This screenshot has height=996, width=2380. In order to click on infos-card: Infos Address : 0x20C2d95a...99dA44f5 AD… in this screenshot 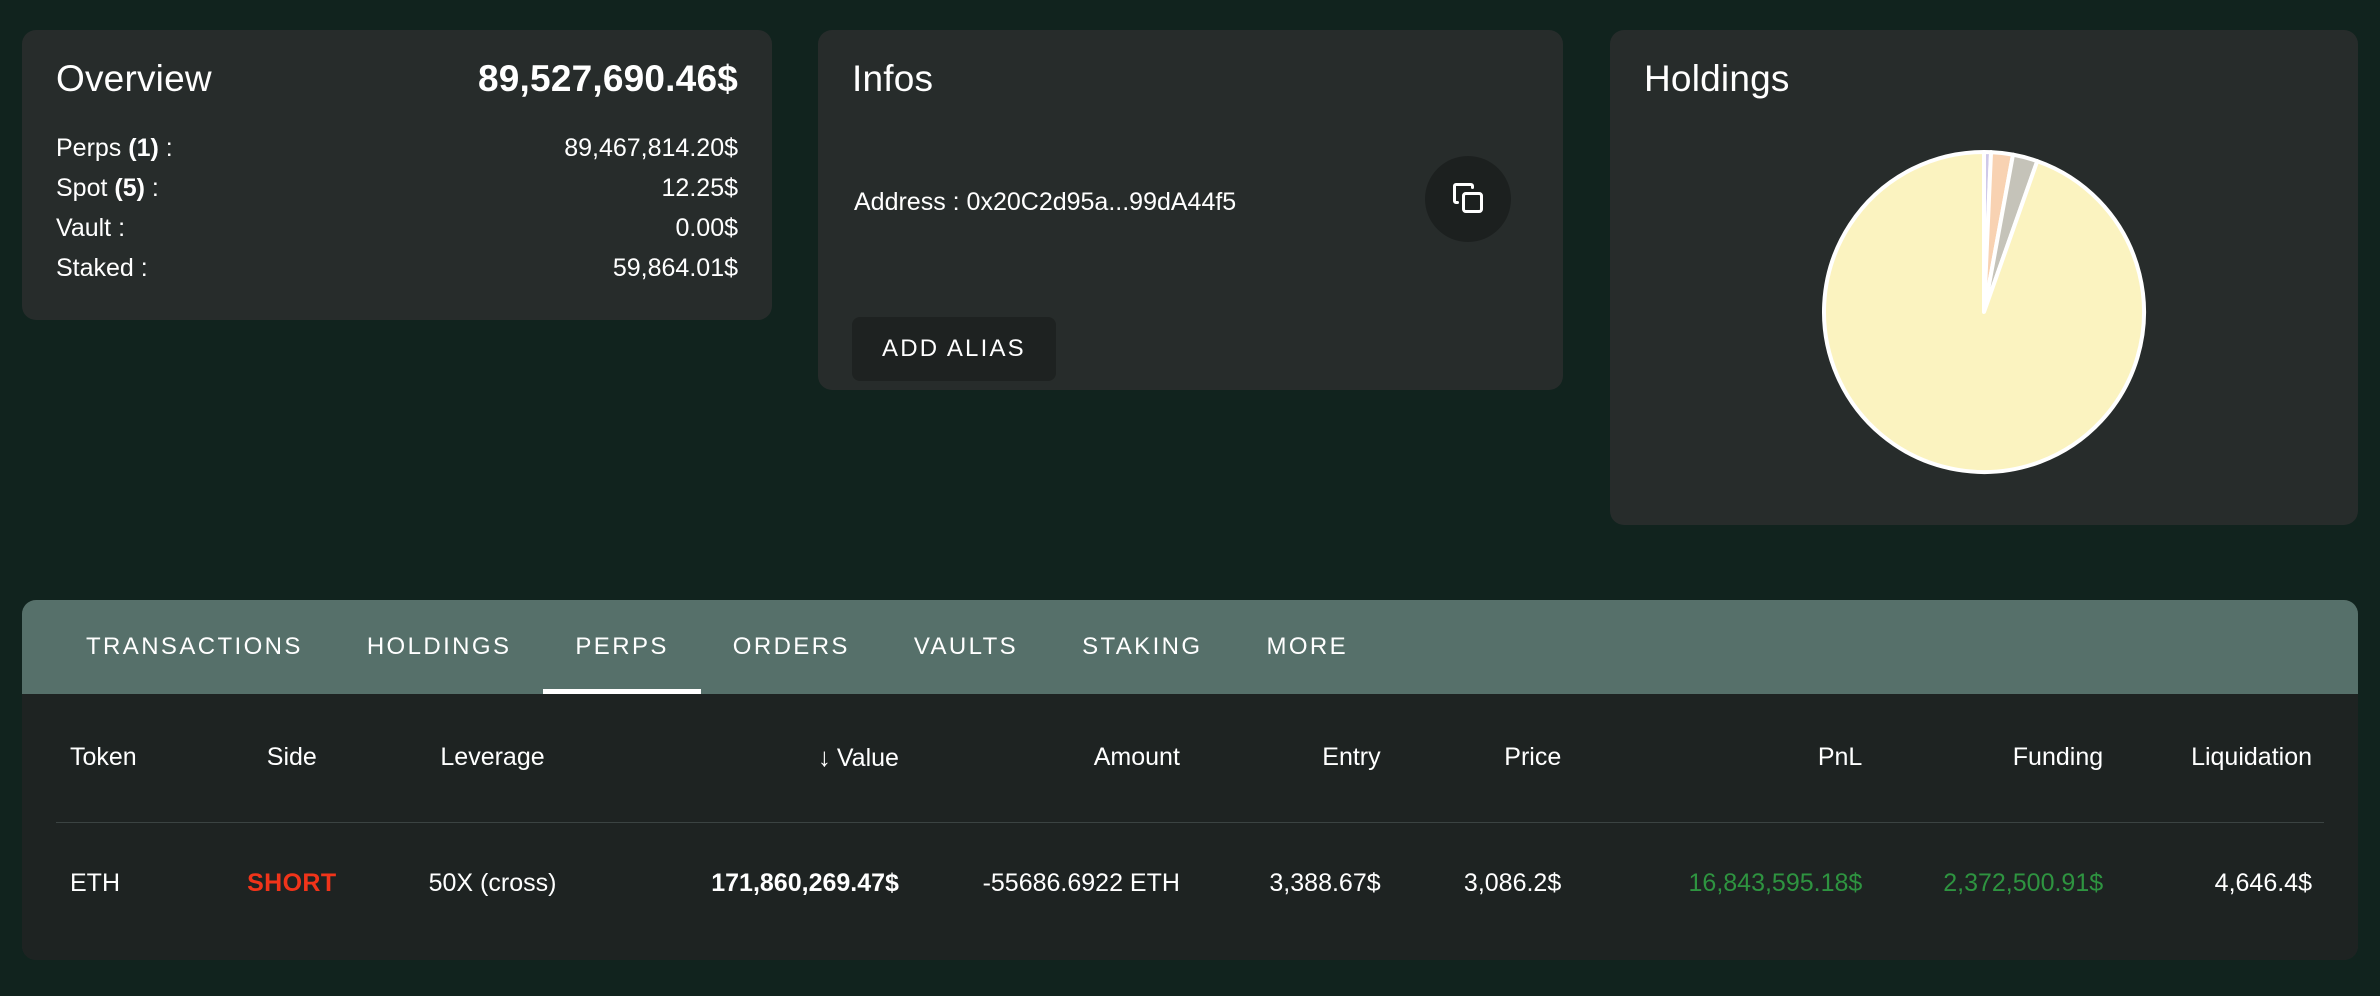, I will do `click(1190, 210)`.